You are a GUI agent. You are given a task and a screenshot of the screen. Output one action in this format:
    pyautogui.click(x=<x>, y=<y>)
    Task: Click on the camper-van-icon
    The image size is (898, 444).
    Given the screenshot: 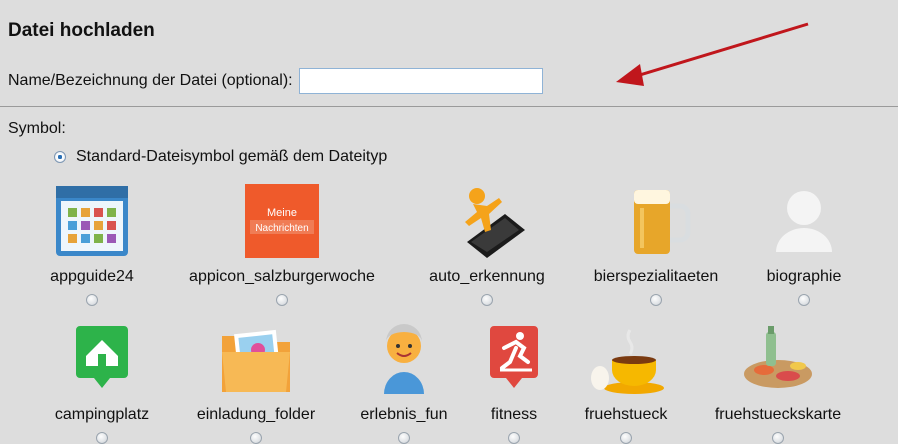 What is the action you would take?
    pyautogui.click(x=102, y=360)
    